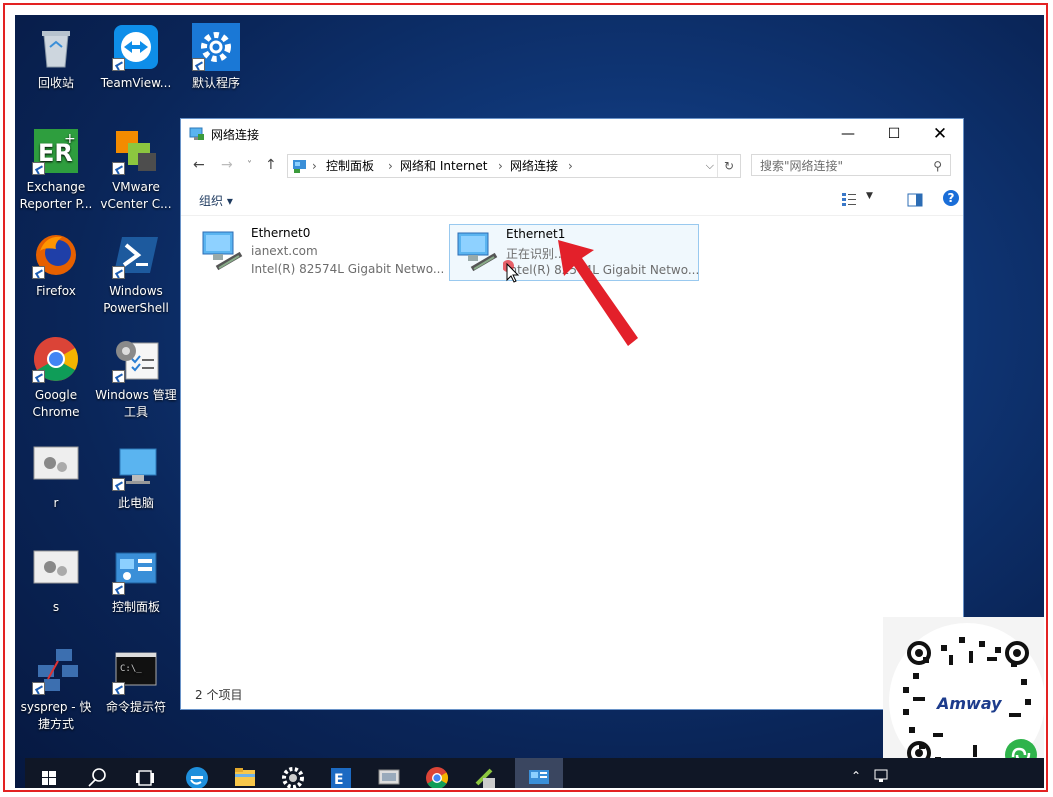  Describe the element at coordinates (951, 198) in the screenshot. I see `help-icon: ?` at that location.